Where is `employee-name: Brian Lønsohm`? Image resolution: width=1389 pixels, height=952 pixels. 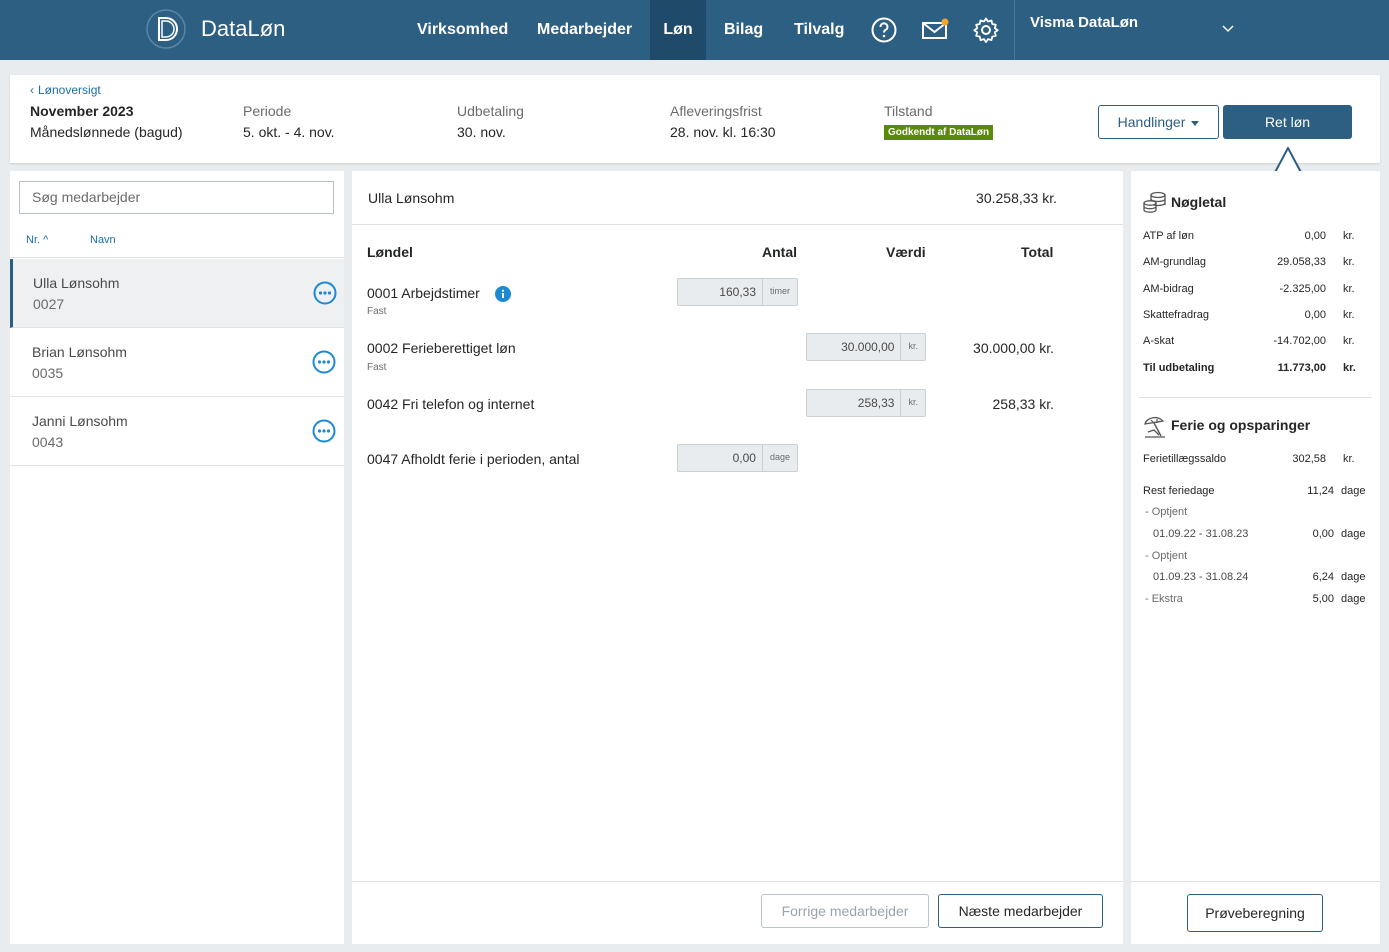
employee-name: Brian Lønsohm is located at coordinates (79, 352).